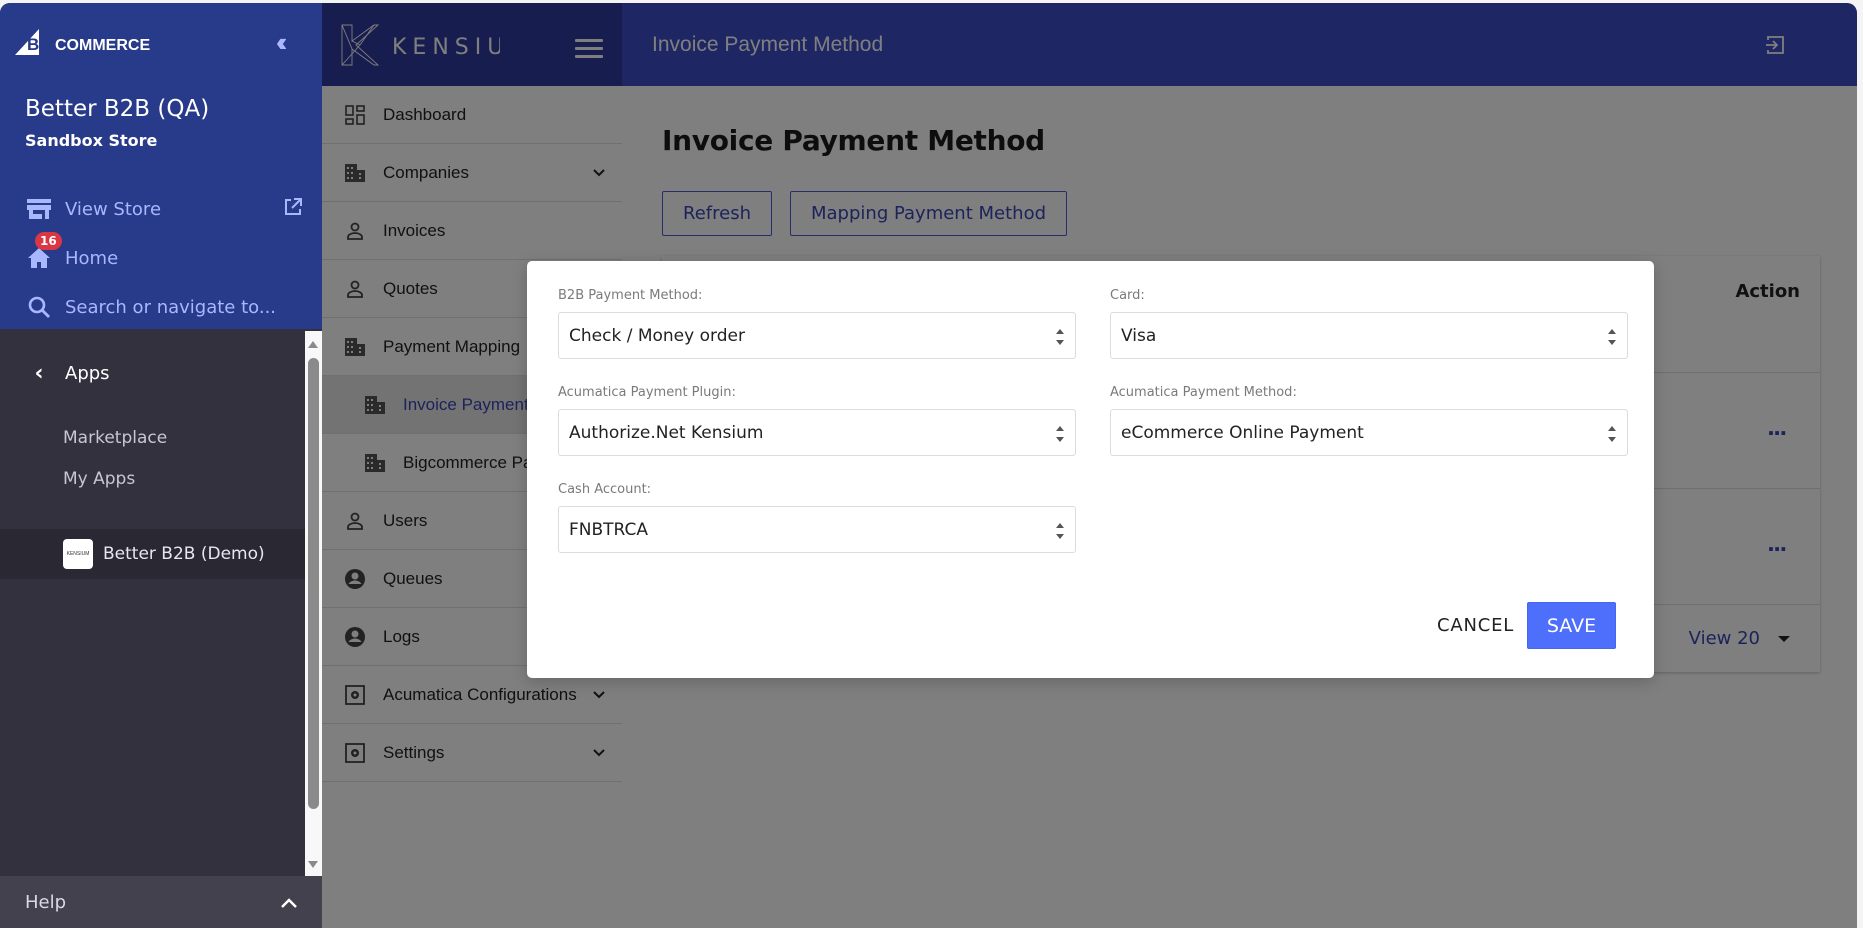 Image resolution: width=1863 pixels, height=928 pixels. I want to click on store-type: Sandbox Store, so click(91, 140).